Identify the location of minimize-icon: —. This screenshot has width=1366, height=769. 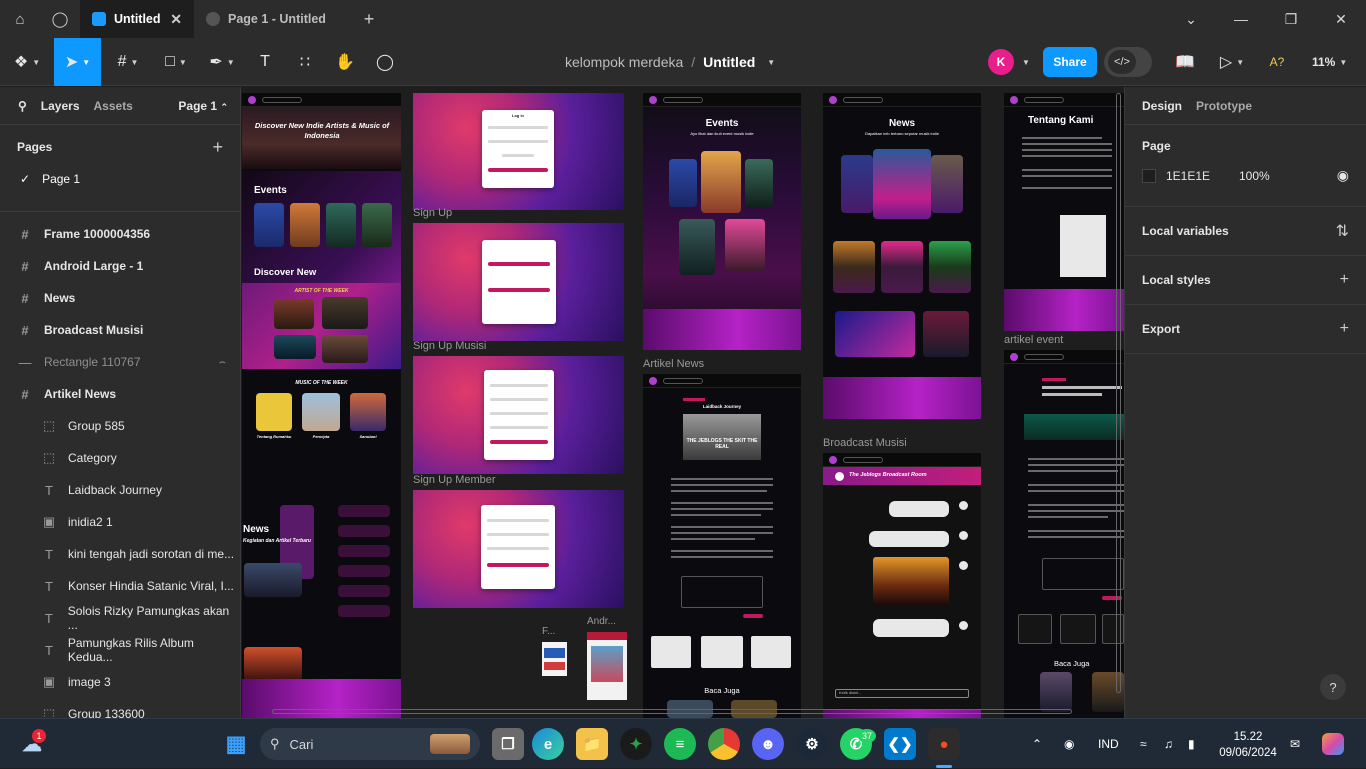
(1241, 19).